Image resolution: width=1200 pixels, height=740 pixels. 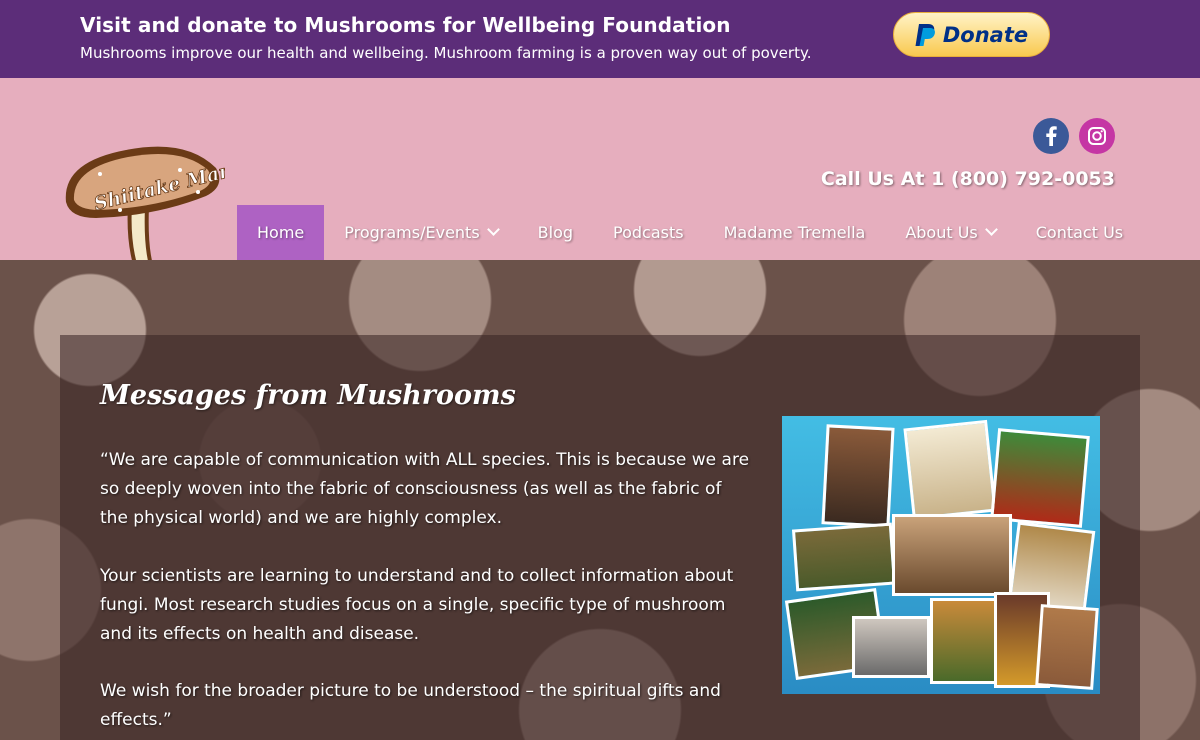 I want to click on nav-contact-us: Contact Us, so click(x=1079, y=232).